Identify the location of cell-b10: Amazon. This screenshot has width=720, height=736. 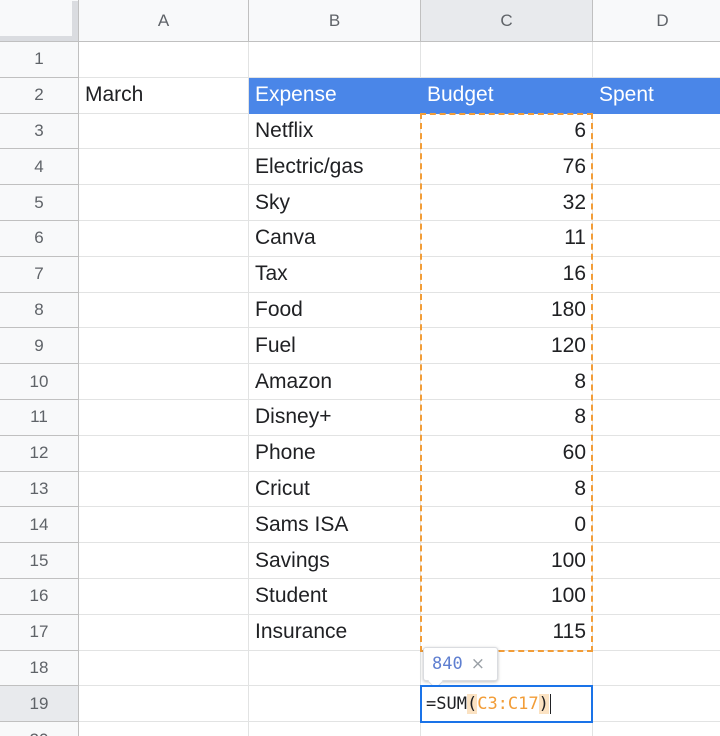
(335, 382).